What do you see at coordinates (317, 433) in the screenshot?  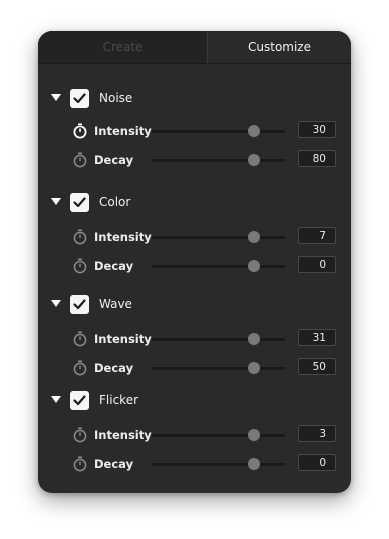 I see `intensity-value-field: 3` at bounding box center [317, 433].